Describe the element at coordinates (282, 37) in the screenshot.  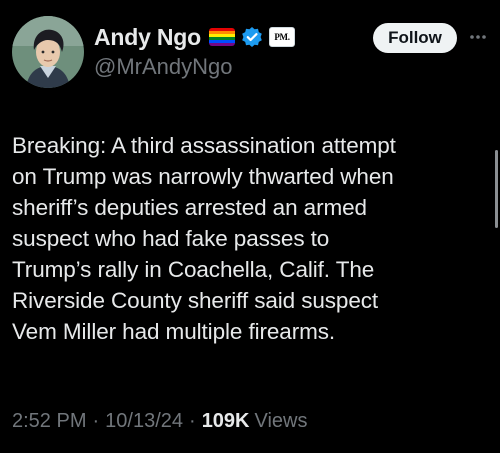
I see `affiliate-badge: PM.` at that location.